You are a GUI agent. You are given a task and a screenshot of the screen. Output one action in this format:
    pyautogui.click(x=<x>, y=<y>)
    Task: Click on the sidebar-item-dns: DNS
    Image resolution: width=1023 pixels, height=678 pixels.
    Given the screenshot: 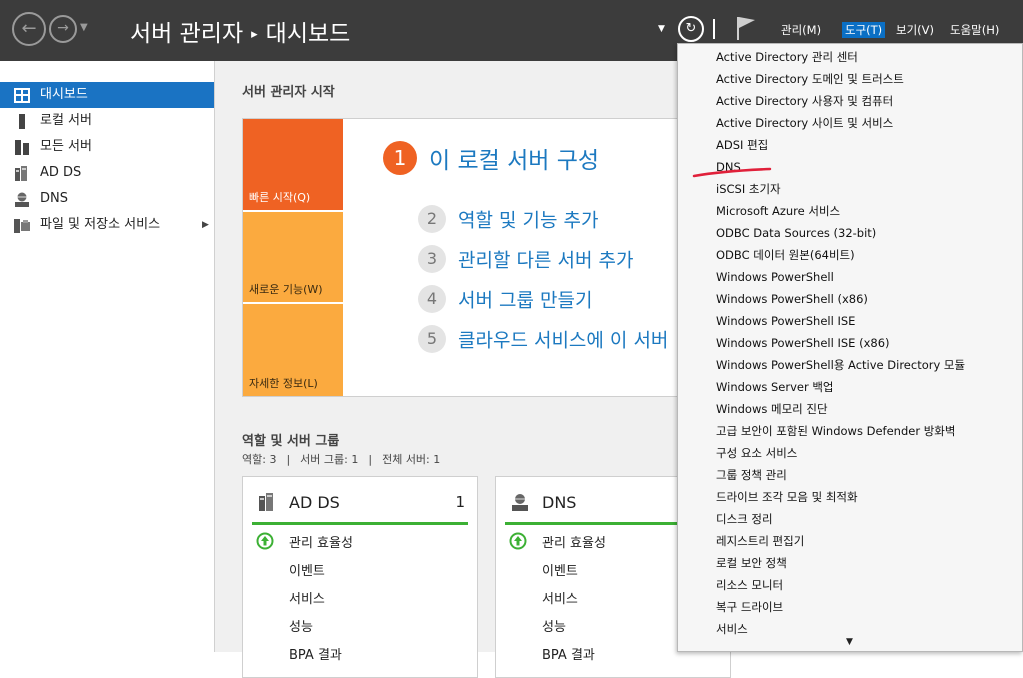 What is the action you would take?
    pyautogui.click(x=107, y=199)
    